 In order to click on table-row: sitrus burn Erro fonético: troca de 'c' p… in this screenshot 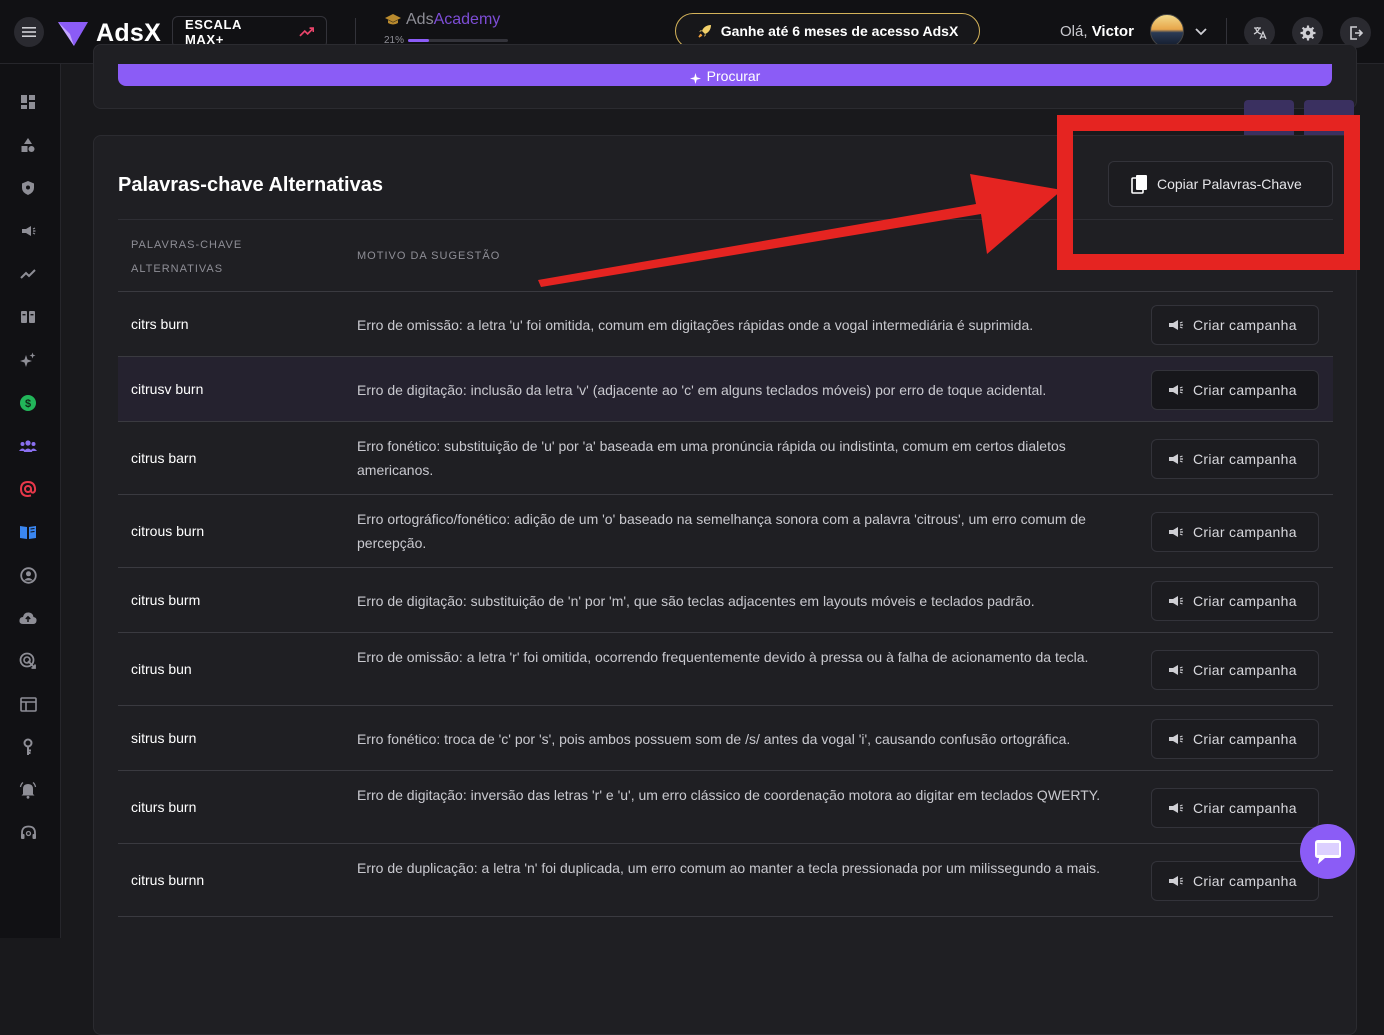, I will do `click(725, 738)`.